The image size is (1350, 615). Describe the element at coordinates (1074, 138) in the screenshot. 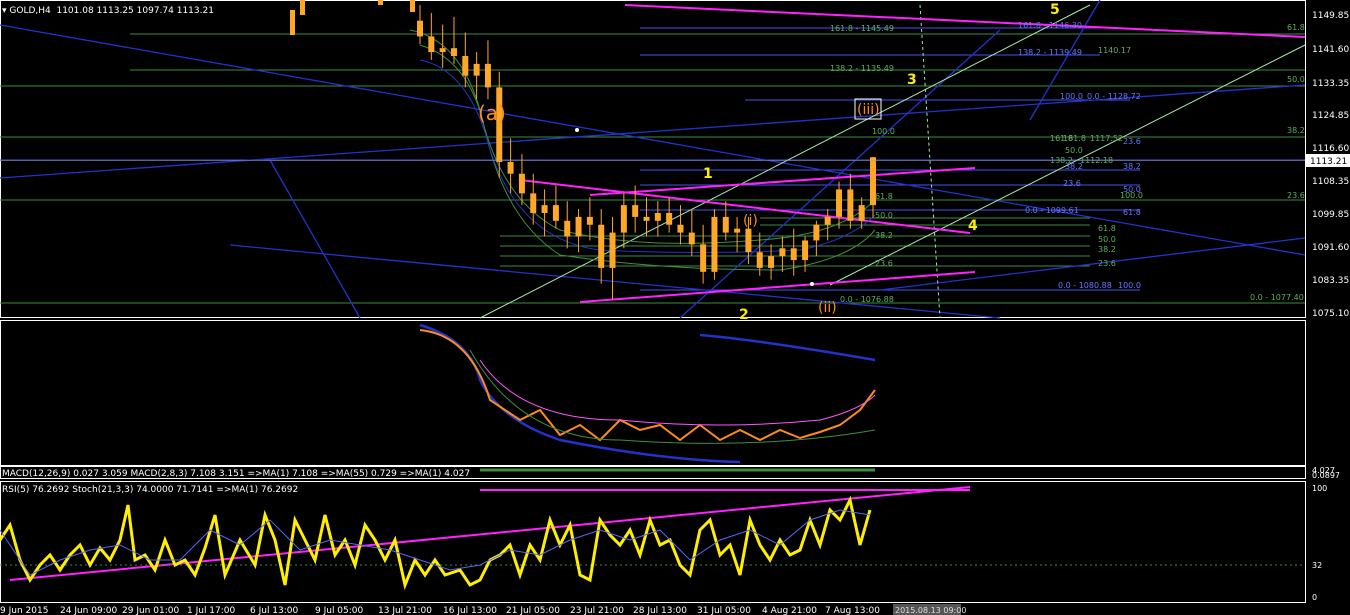

I see `fib-green-label: 161.8` at that location.